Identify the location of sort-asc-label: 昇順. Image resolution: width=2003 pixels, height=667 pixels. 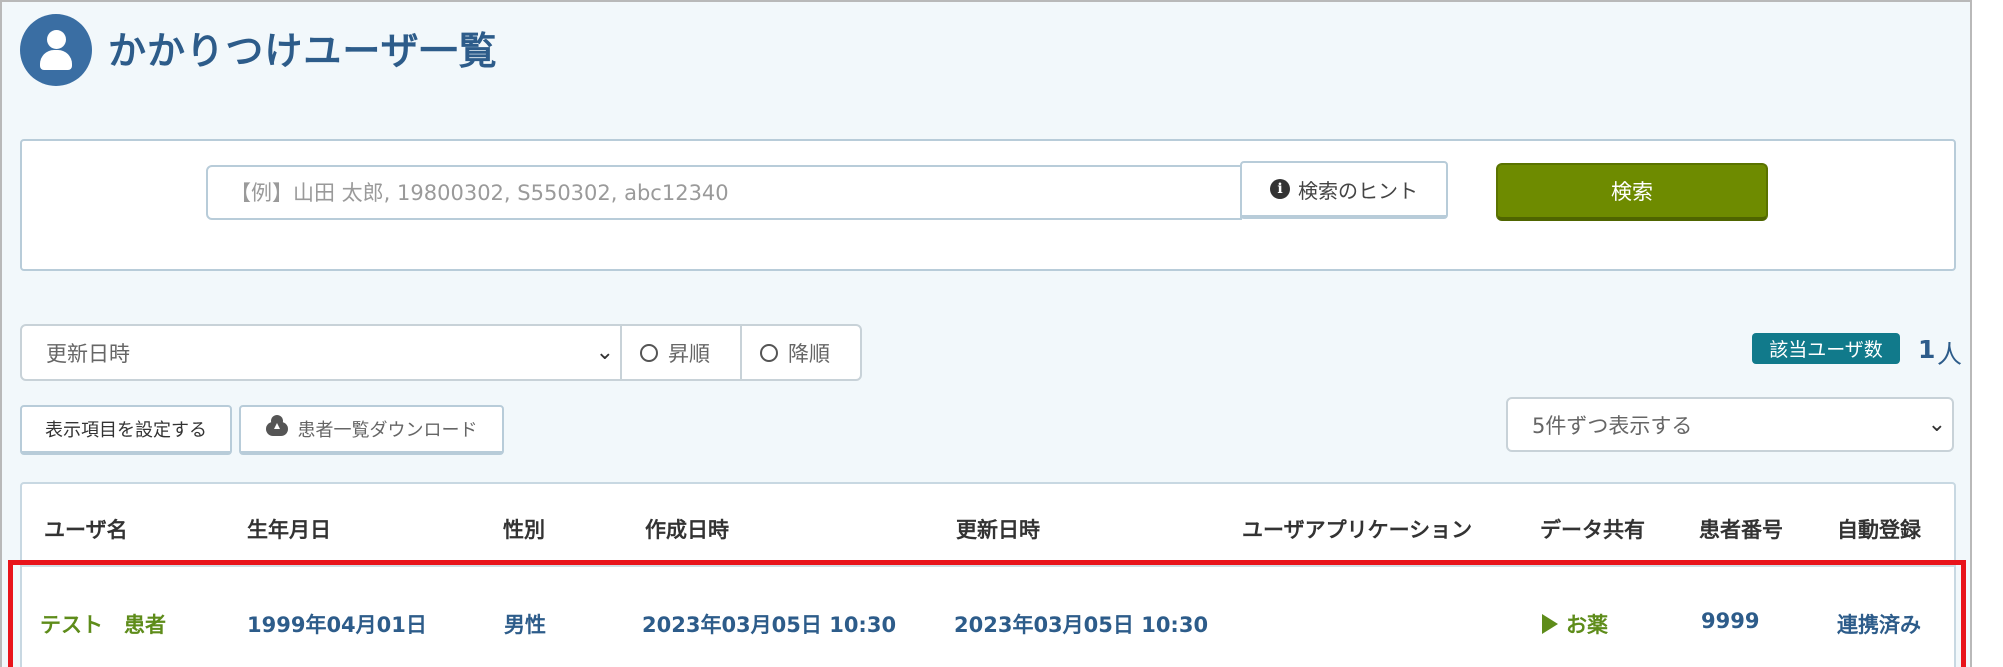
(689, 353).